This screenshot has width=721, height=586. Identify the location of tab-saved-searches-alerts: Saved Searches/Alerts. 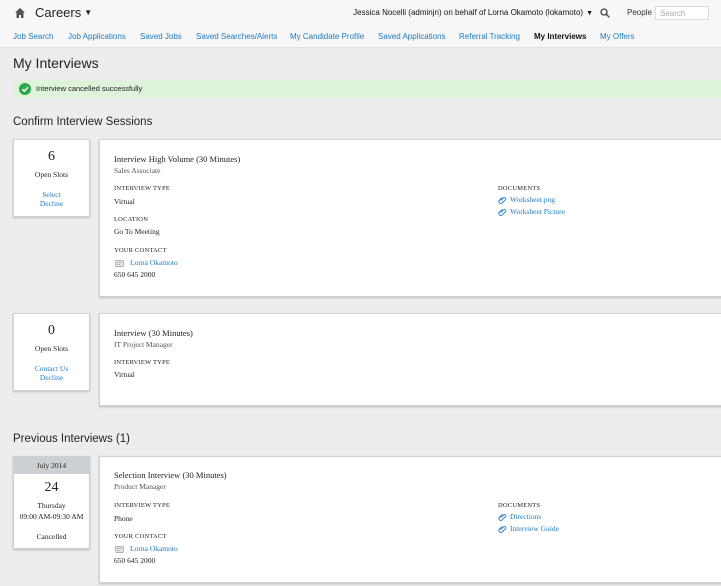
(236, 36).